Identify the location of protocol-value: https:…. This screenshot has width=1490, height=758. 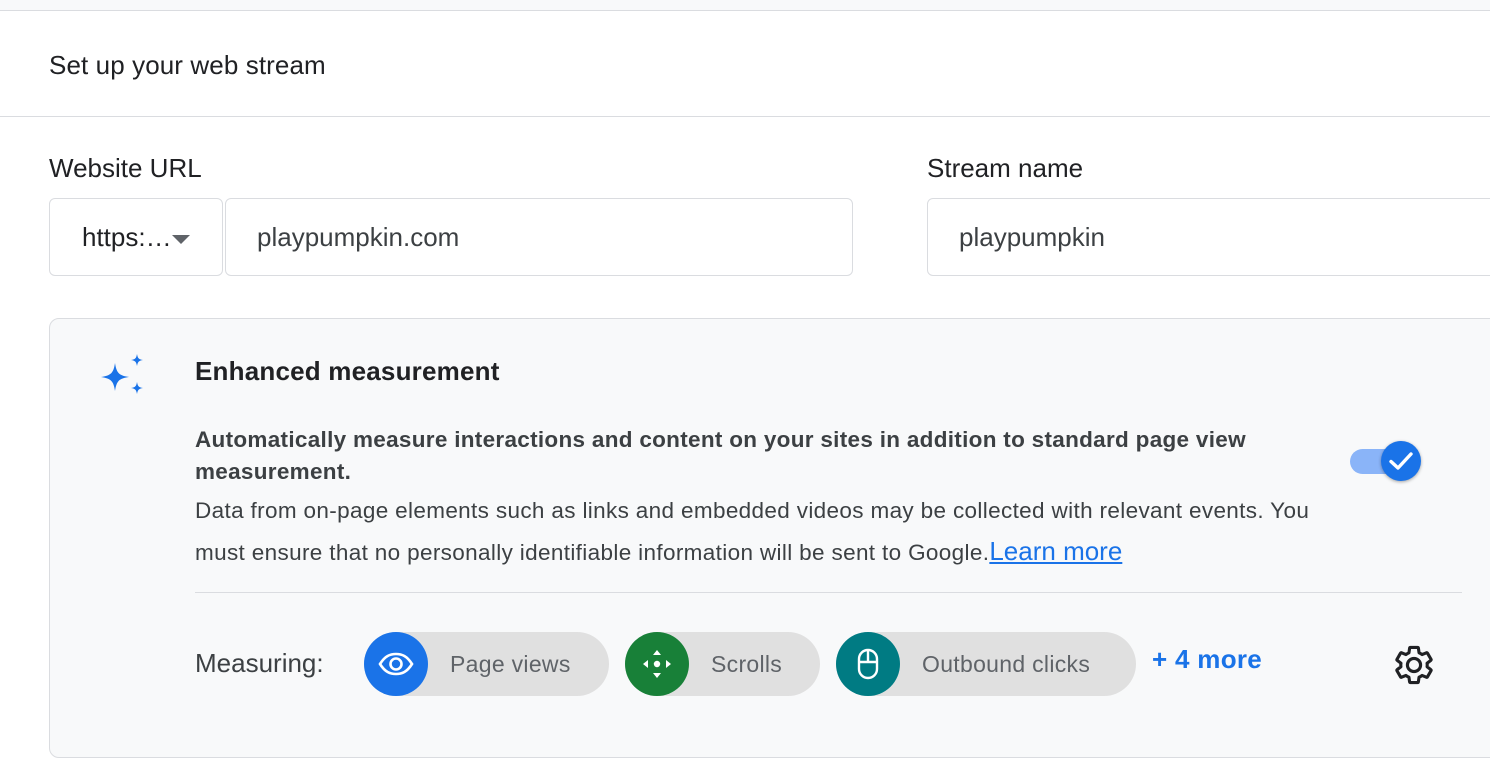
(127, 236).